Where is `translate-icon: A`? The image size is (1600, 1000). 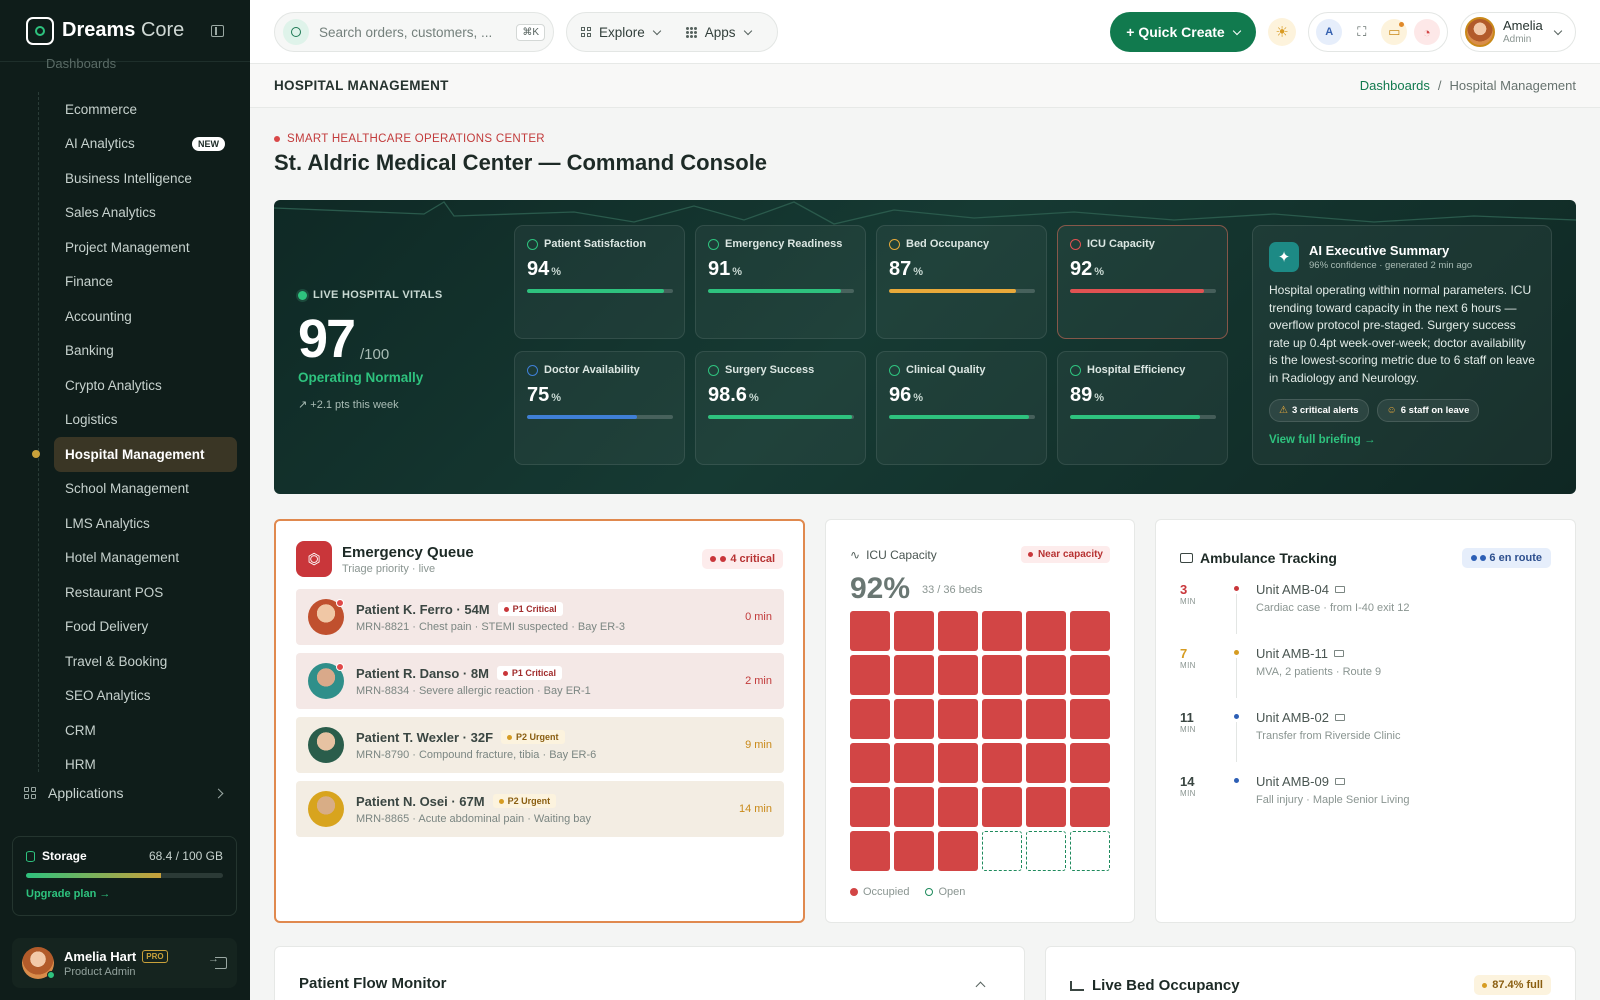 translate-icon: A is located at coordinates (1329, 32).